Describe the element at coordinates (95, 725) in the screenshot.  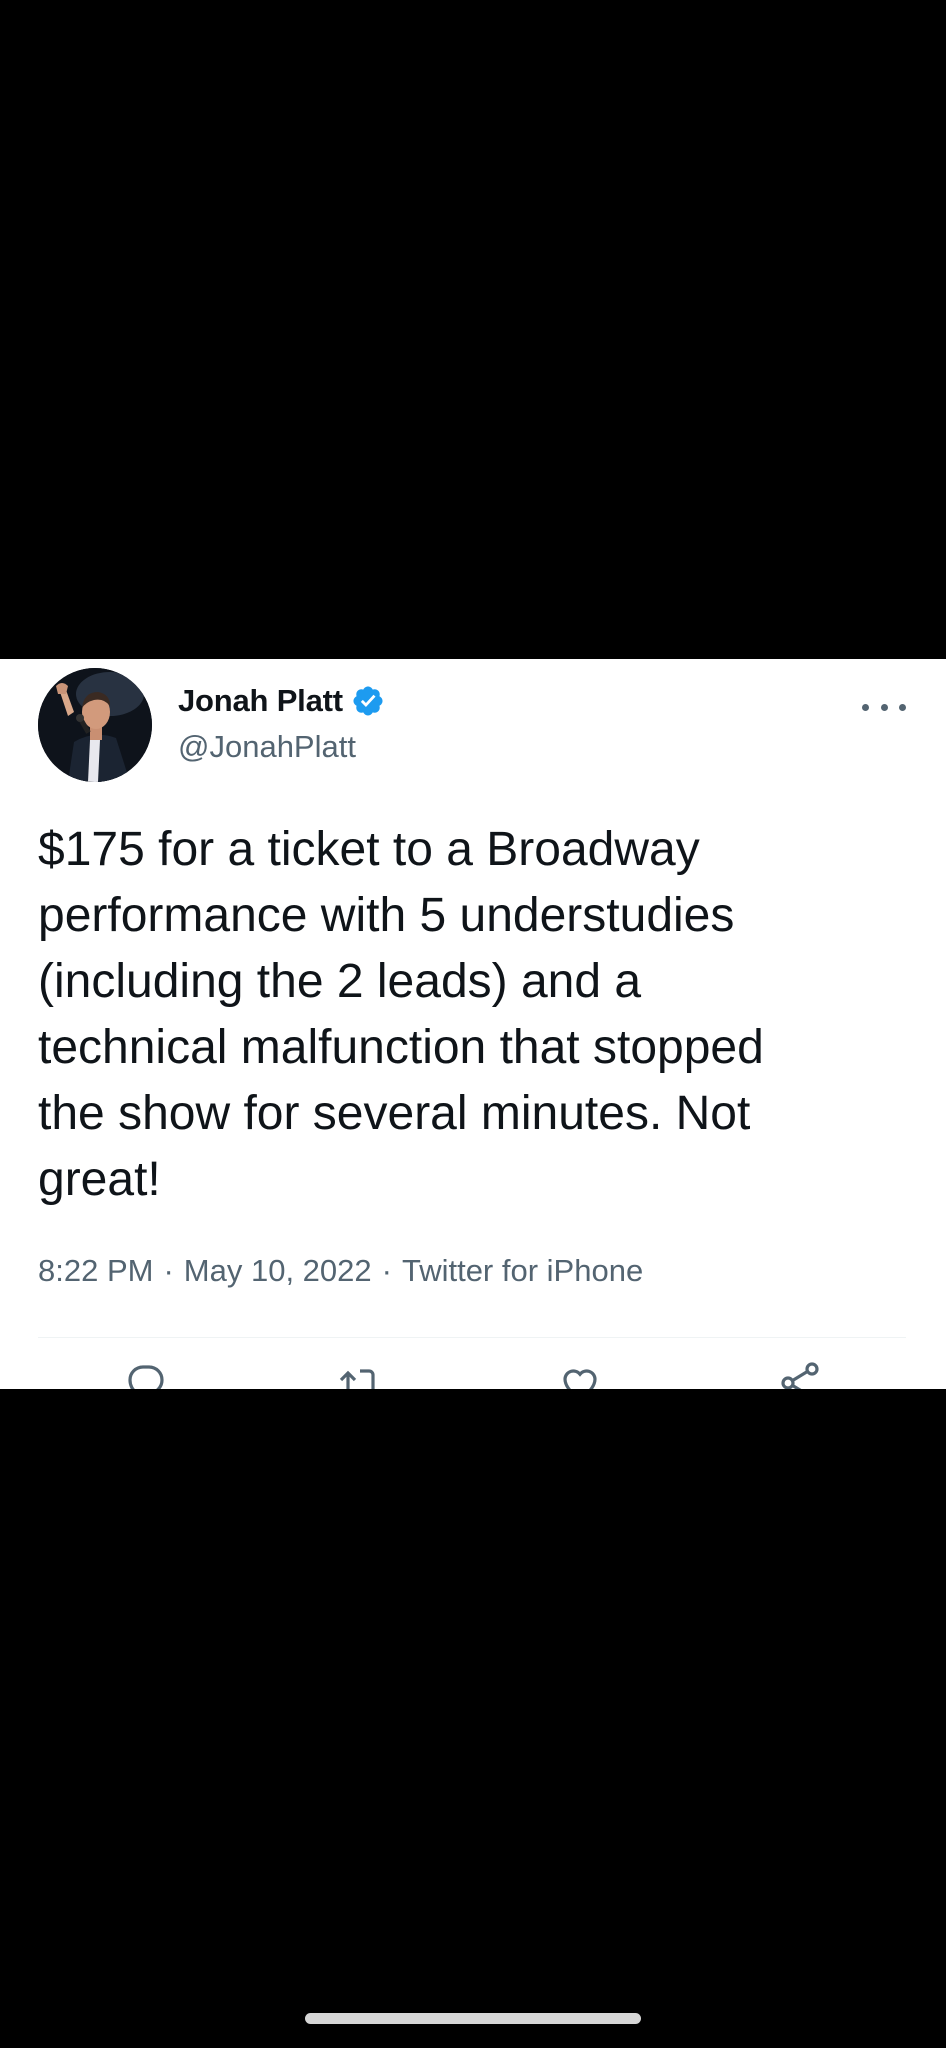
I see `avatar` at that location.